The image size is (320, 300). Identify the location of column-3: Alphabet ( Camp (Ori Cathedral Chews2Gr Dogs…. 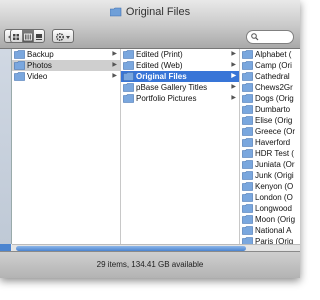
(270, 146).